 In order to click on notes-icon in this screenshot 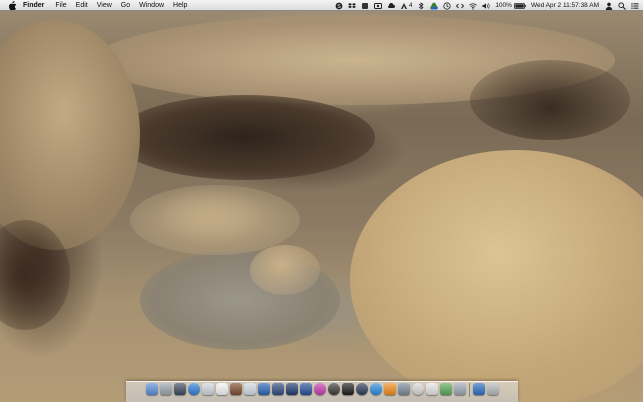, I will do `click(277, 389)`.